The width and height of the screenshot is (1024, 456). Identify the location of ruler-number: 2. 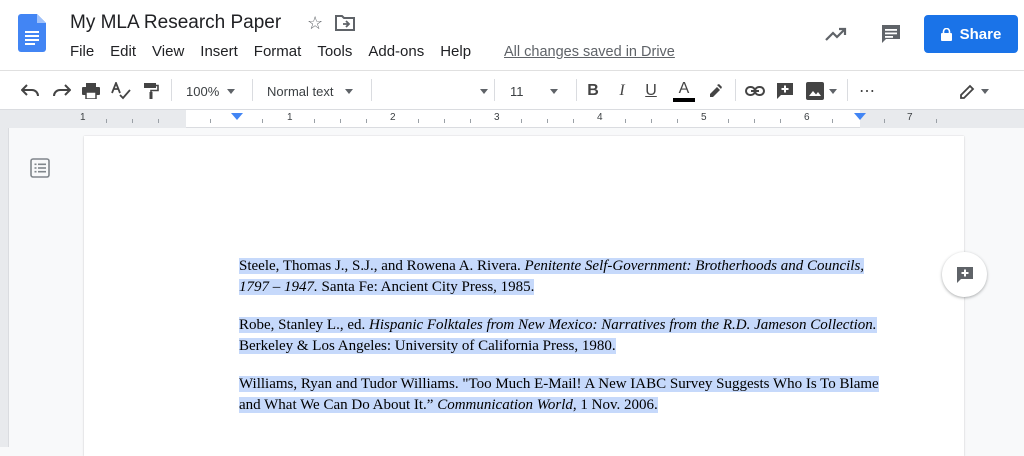
(393, 117).